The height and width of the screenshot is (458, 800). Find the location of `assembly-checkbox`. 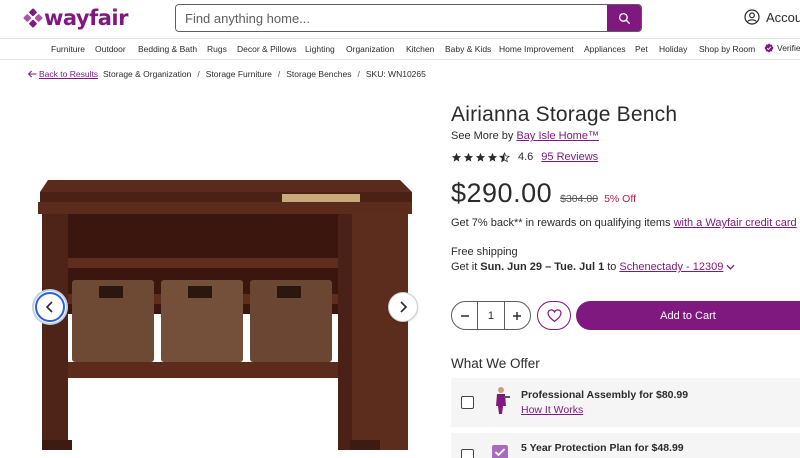

assembly-checkbox is located at coordinates (467, 402).